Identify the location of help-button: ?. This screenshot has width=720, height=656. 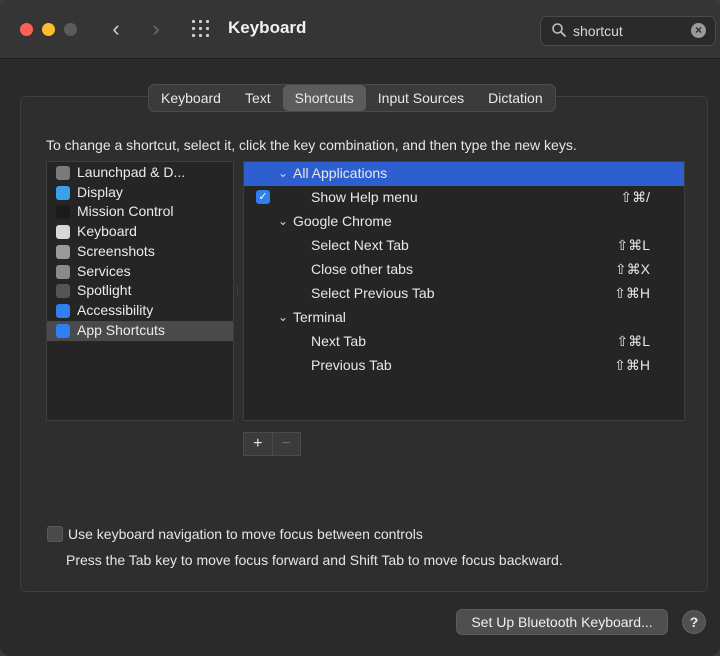
(694, 622).